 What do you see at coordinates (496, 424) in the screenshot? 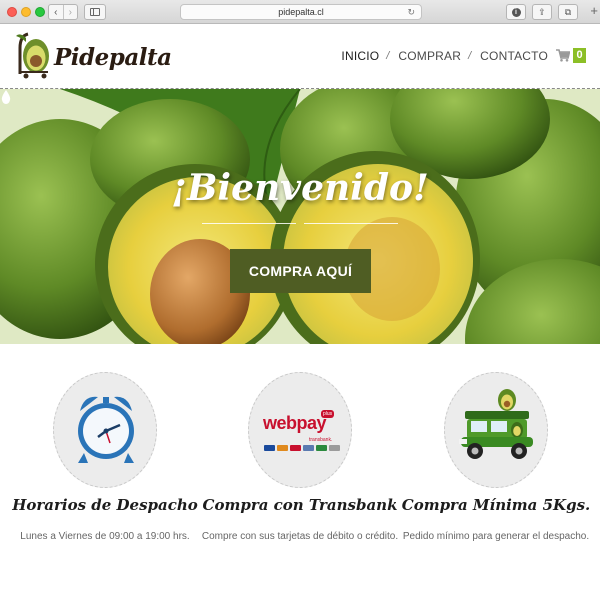
I see `delivery-truck-icon` at bounding box center [496, 424].